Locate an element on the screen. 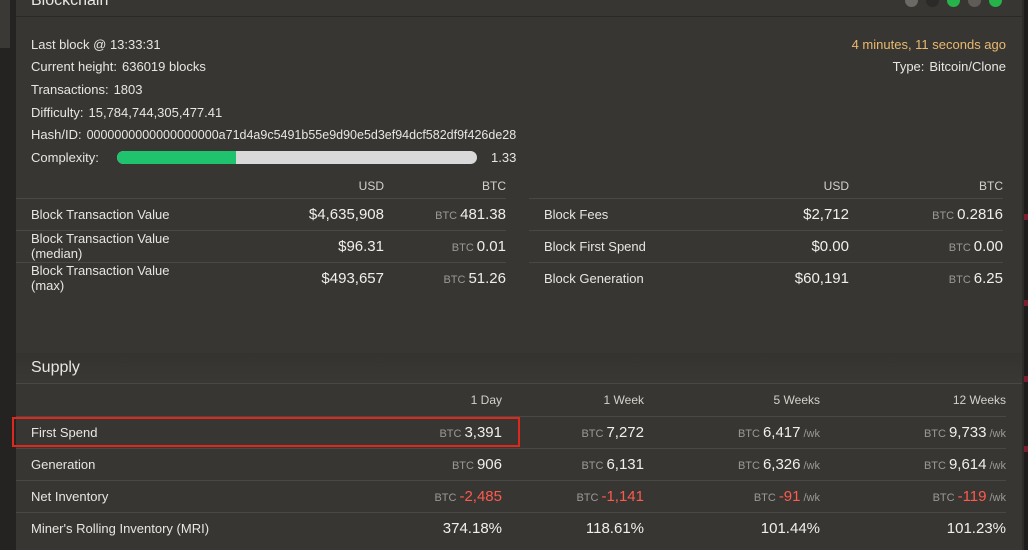  btc-cell: BTC 0.01 is located at coordinates (445, 245).